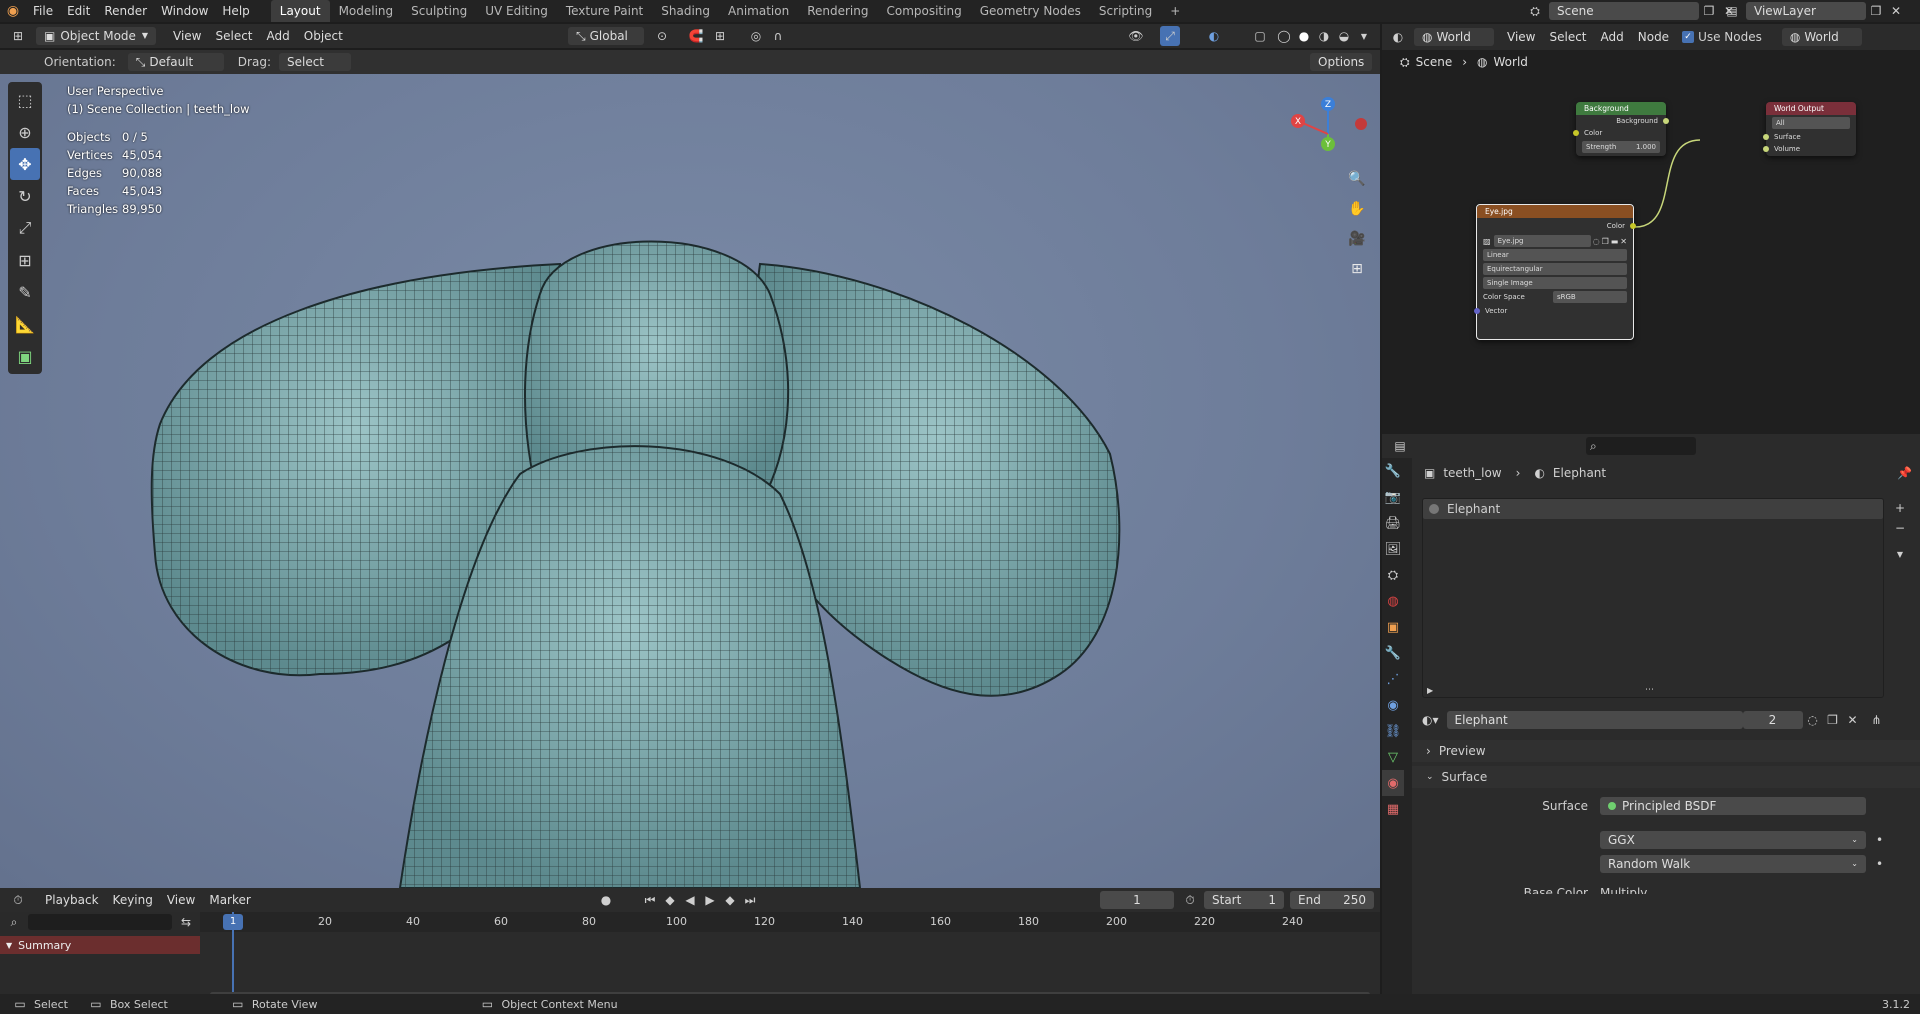  What do you see at coordinates (1605, 241) in the screenshot?
I see `duplicate-icon: ❐` at bounding box center [1605, 241].